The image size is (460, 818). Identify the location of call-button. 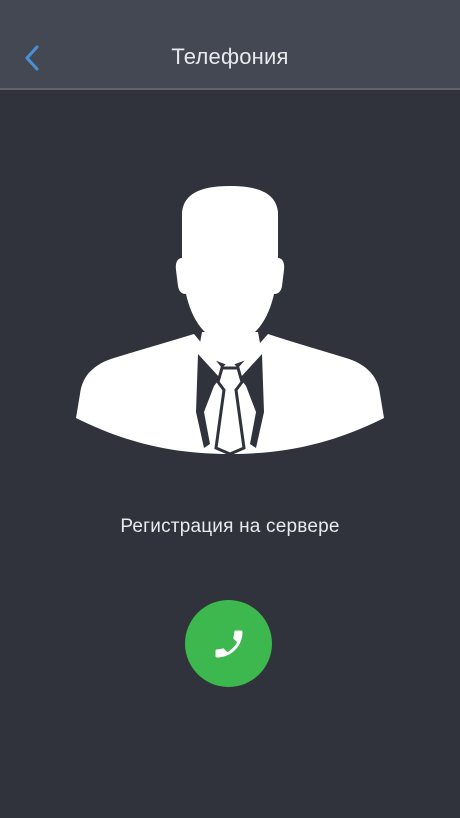
(228, 643).